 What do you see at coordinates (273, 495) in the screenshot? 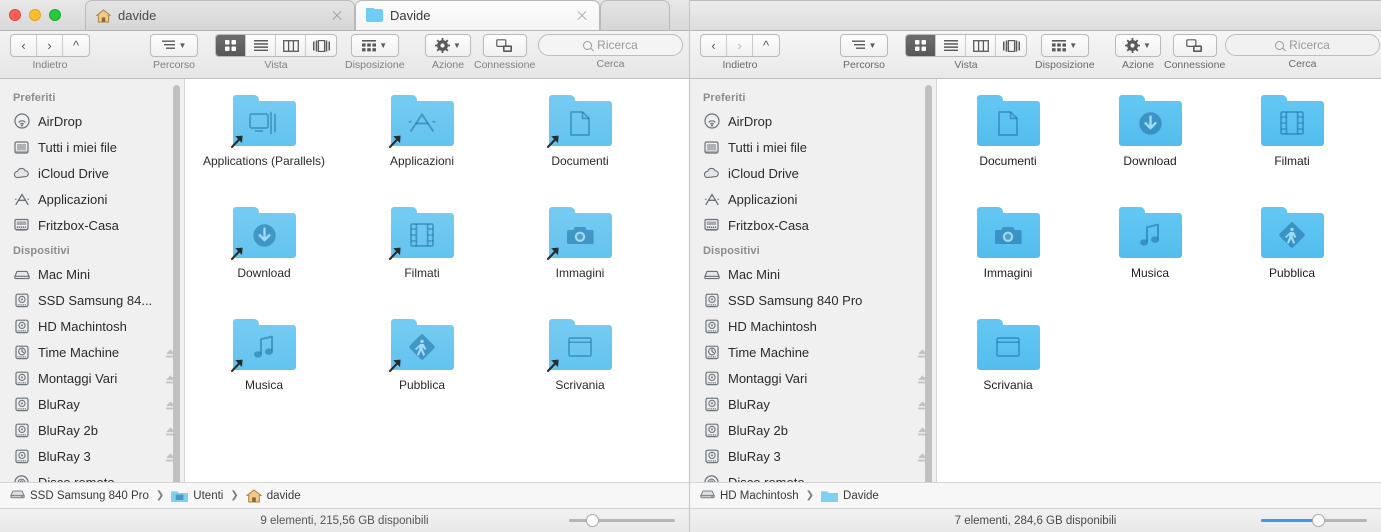
I see `breadcrumb-davide: davide` at bounding box center [273, 495].